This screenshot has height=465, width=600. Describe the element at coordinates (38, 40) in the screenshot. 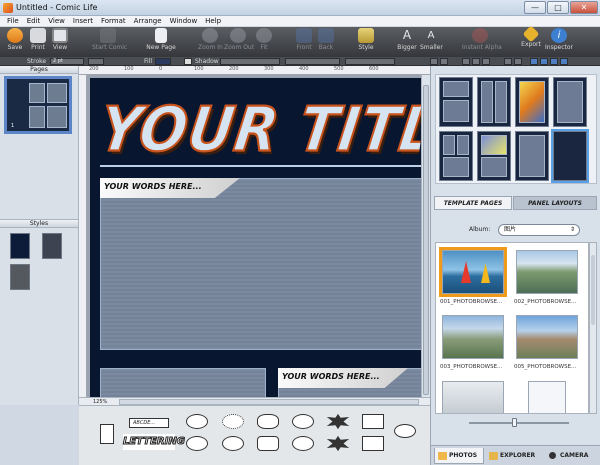

I see `print-button: Print` at that location.